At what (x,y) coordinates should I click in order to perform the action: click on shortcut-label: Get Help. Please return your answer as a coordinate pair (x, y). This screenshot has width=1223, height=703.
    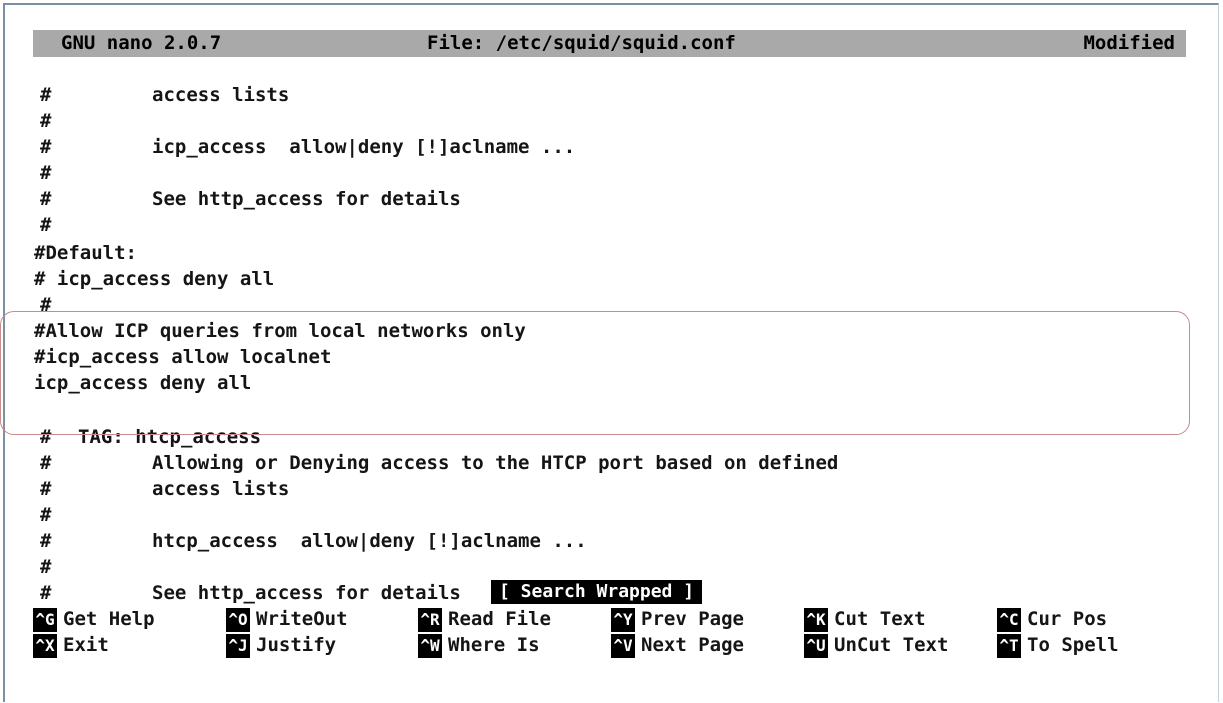
    Looking at the image, I should click on (109, 619).